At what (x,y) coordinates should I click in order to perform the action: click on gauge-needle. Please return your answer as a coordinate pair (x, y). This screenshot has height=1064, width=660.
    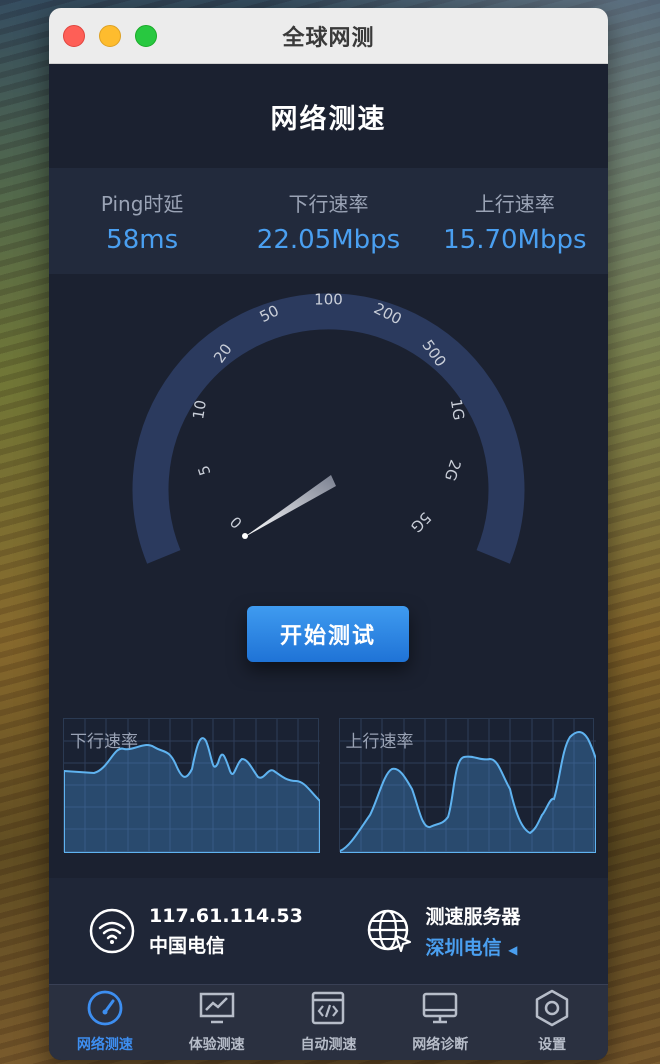
    Looking at the image, I should click on (289, 506).